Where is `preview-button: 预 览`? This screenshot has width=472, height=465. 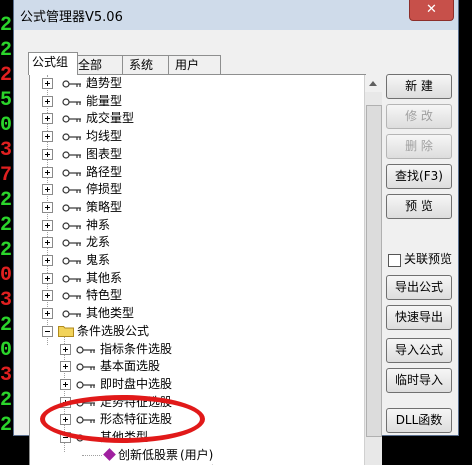
preview-button: 预 览 is located at coordinates (419, 206).